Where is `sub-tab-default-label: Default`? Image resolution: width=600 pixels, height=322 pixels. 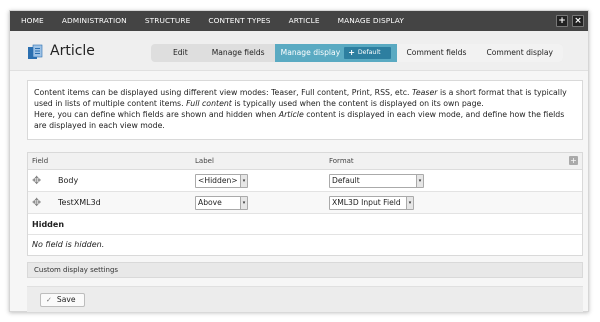
sub-tab-default-label: Default is located at coordinates (369, 52).